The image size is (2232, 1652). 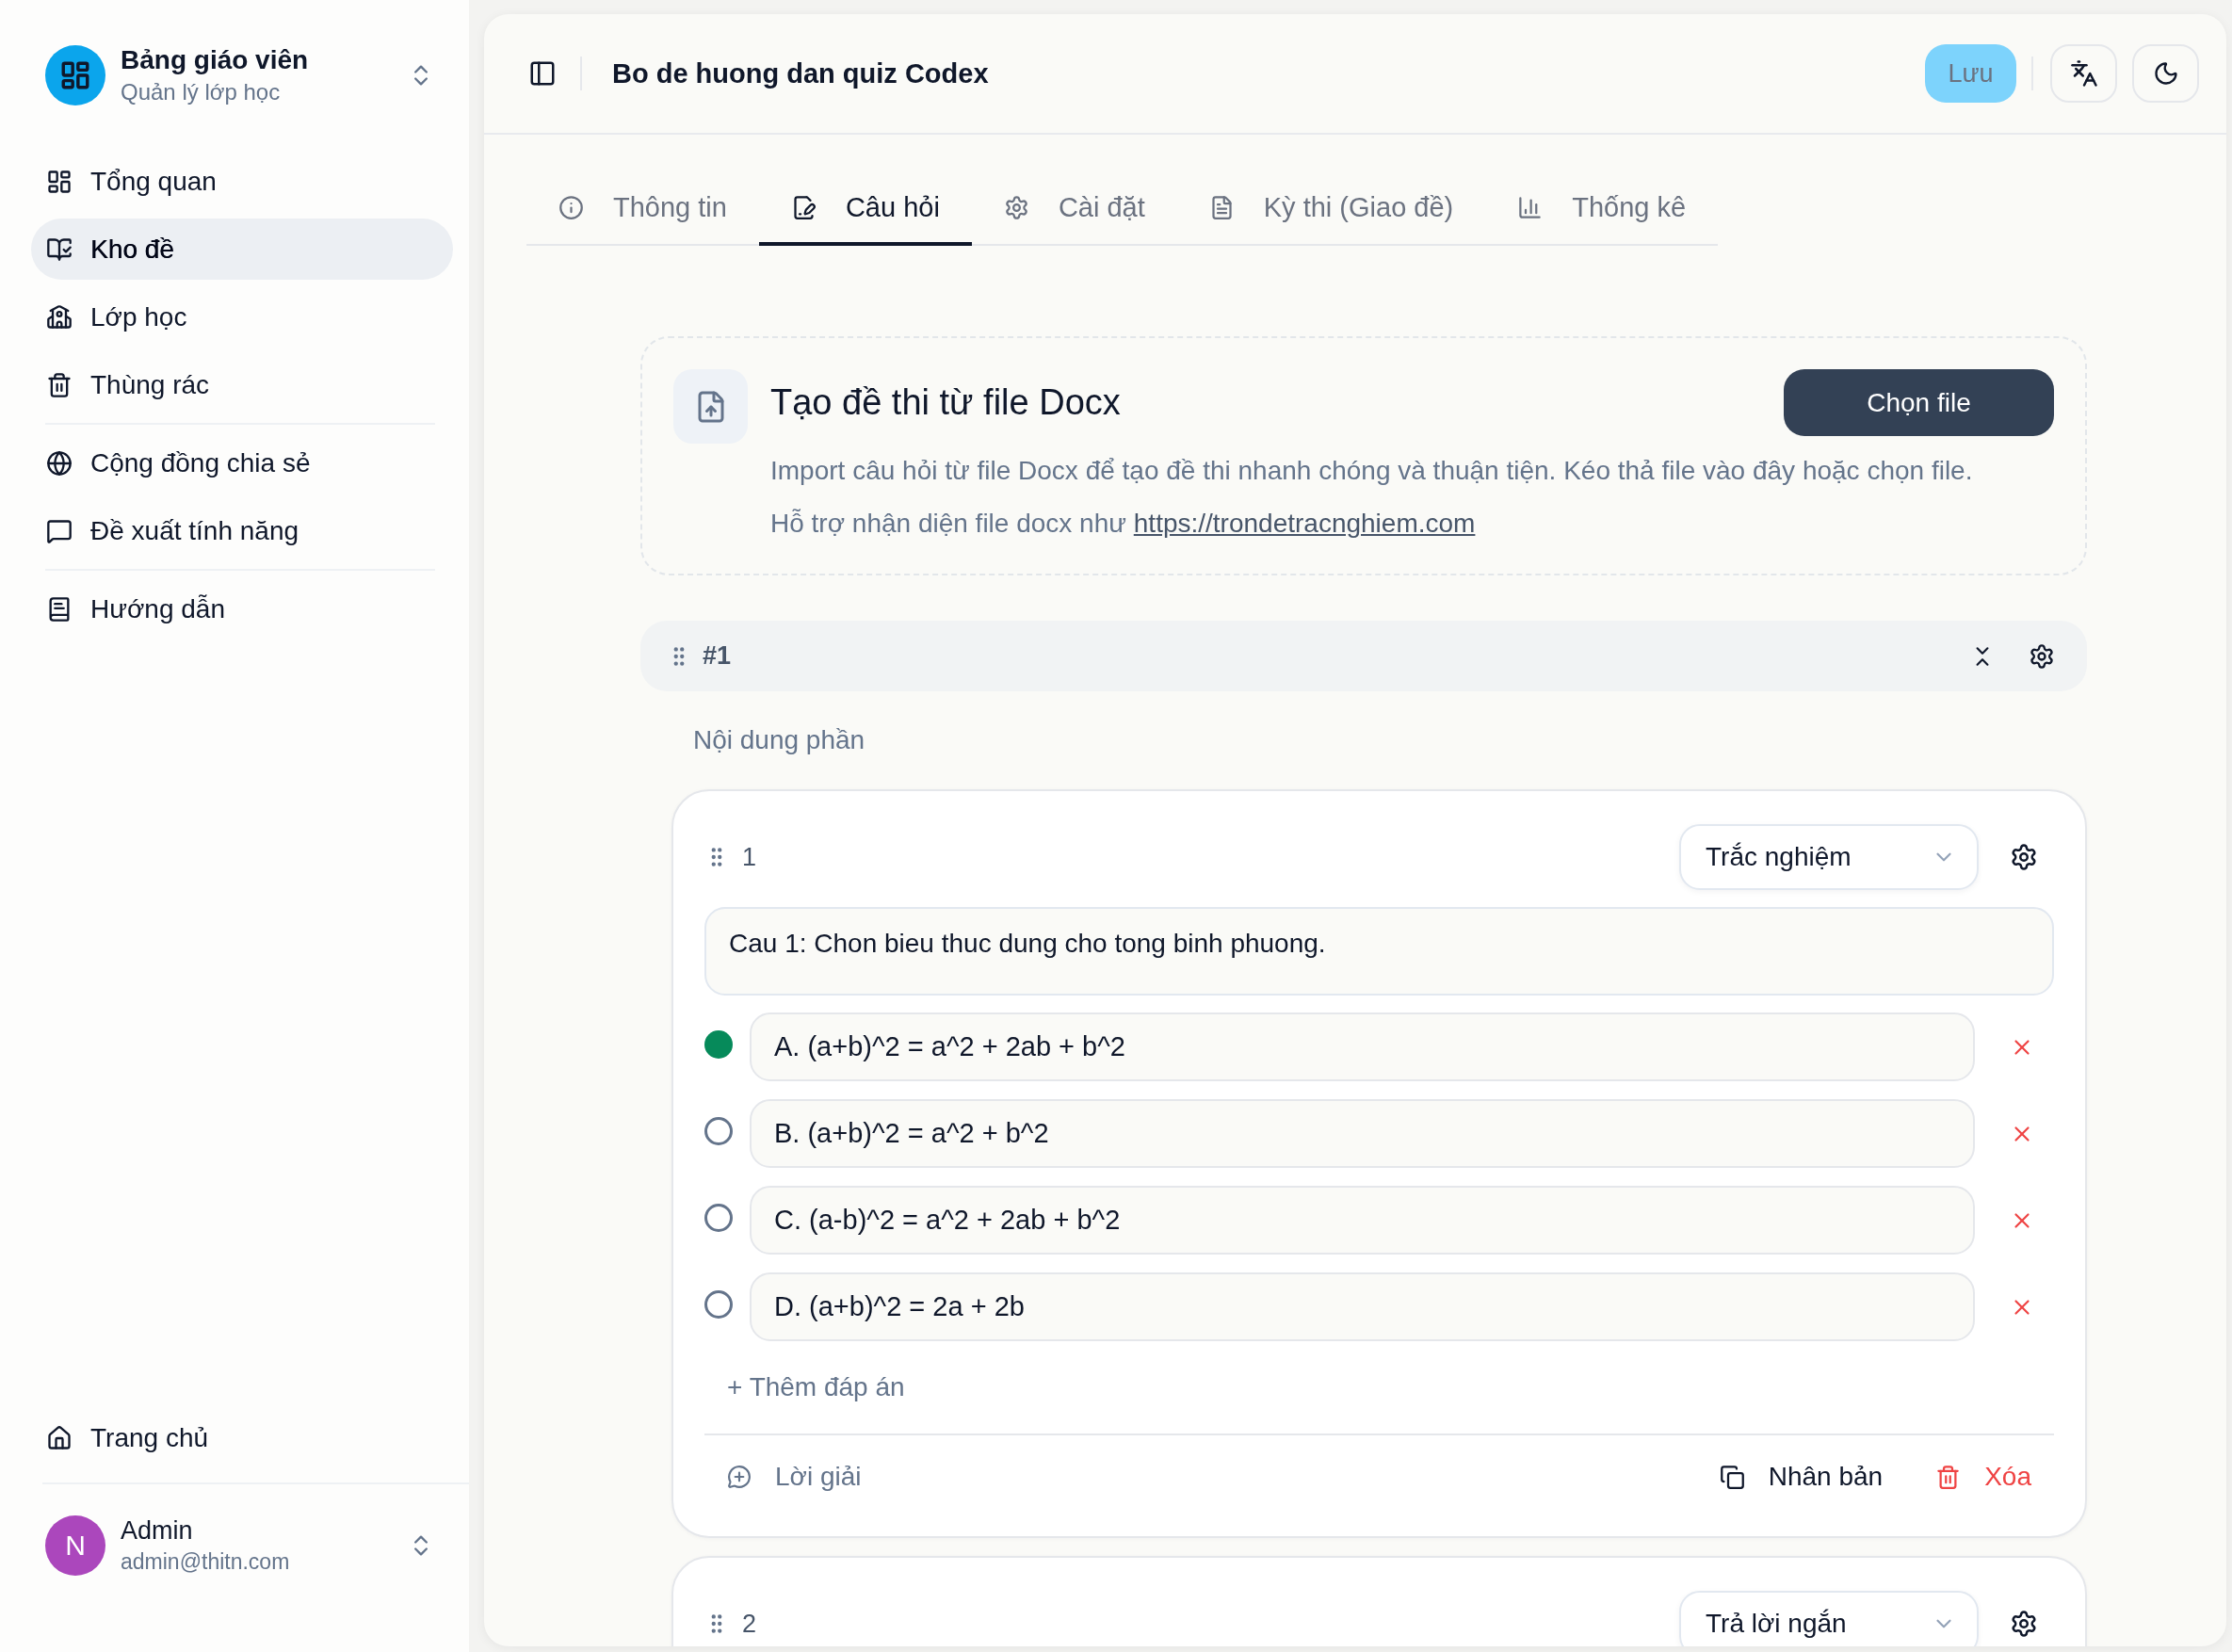 What do you see at coordinates (1331, 209) in the screenshot?
I see `tab: Kỳ thi (Giao đề)` at bounding box center [1331, 209].